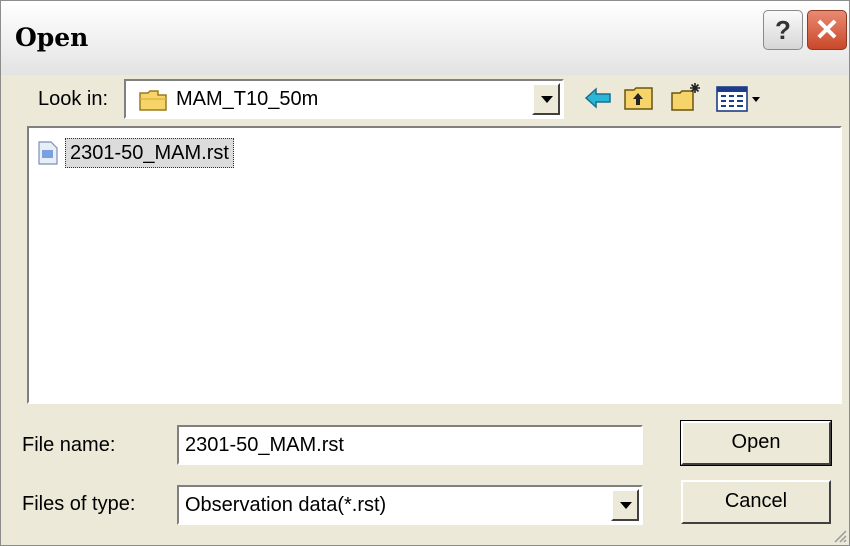 This screenshot has height=546, width=850. I want to click on close-button: ✕, so click(827, 30).